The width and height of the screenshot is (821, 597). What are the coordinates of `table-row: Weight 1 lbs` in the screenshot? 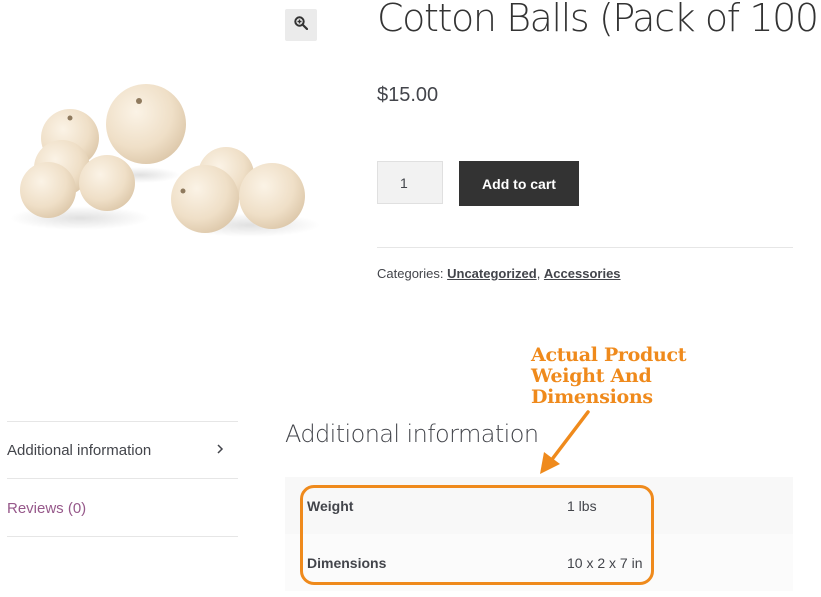 It's located at (539, 505).